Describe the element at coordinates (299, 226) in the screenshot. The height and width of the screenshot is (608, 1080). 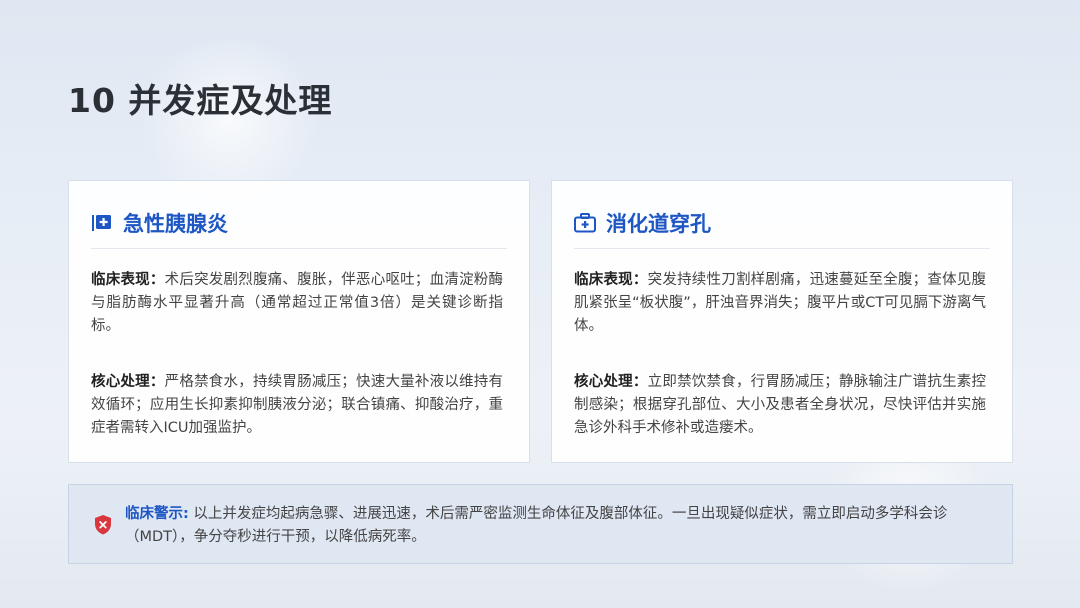
I see `card-header: 急性胰腺炎` at that location.